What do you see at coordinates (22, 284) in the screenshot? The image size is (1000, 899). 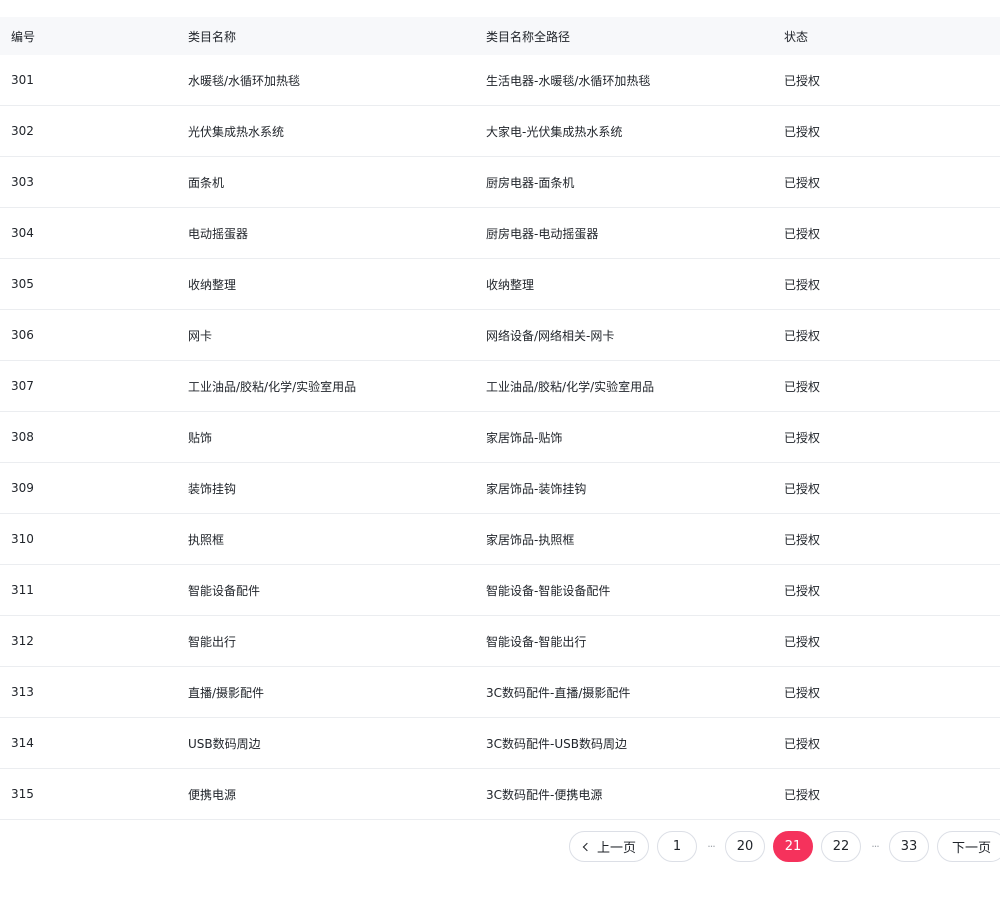 I see `cell-id: 305` at bounding box center [22, 284].